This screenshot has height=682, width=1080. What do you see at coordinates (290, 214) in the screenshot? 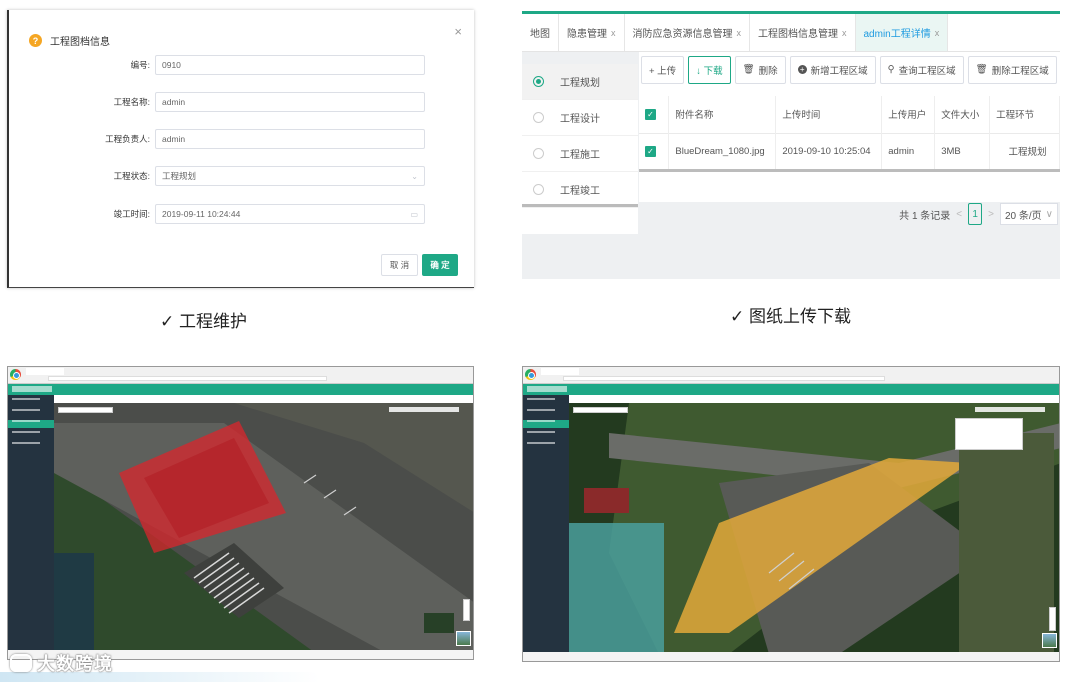
I see `completion-time-picker: 2019-09-11 10:24:44 ▭` at bounding box center [290, 214].